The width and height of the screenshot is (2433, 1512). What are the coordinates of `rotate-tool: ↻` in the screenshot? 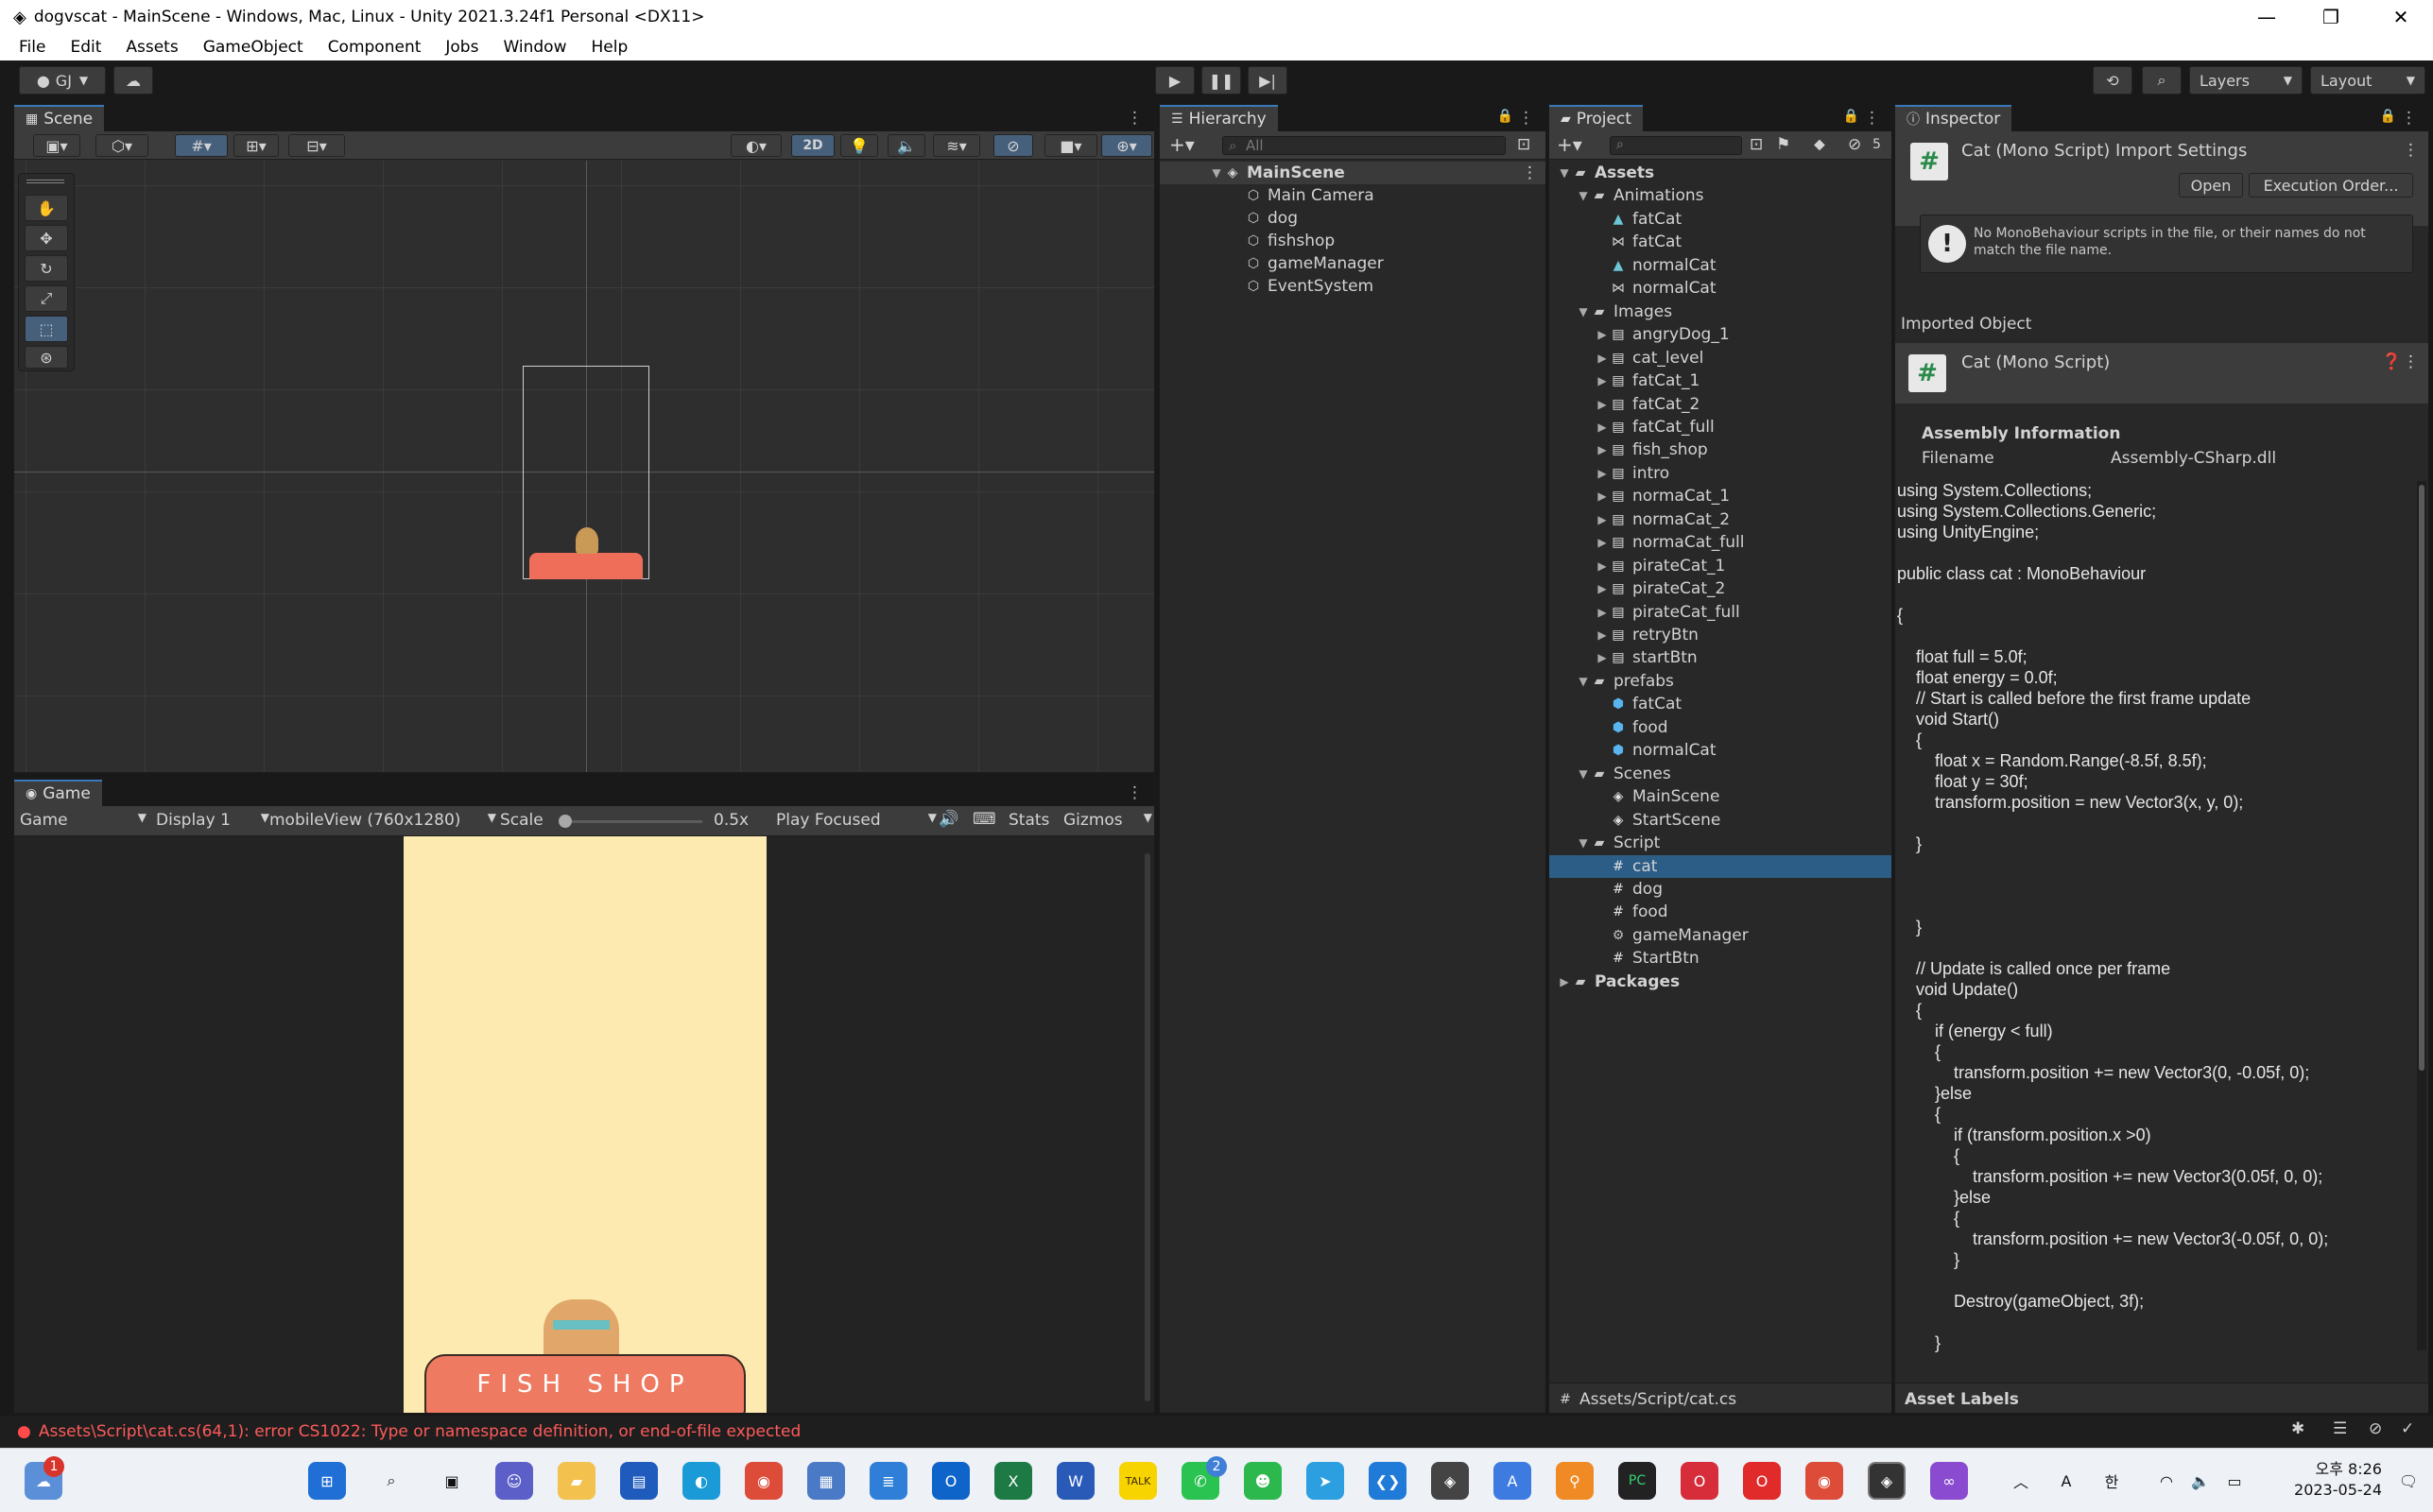 It's located at (46, 268).